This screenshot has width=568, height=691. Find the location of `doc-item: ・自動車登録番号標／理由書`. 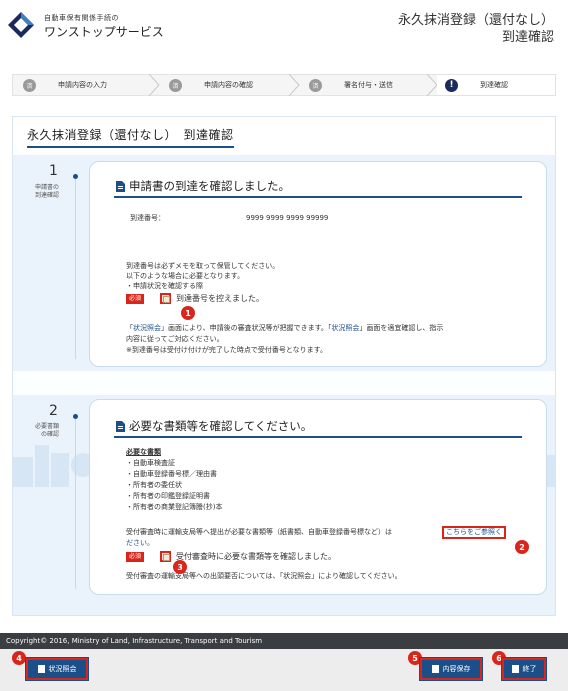

doc-item: ・自動車登録番号標／理由書 is located at coordinates (171, 474).